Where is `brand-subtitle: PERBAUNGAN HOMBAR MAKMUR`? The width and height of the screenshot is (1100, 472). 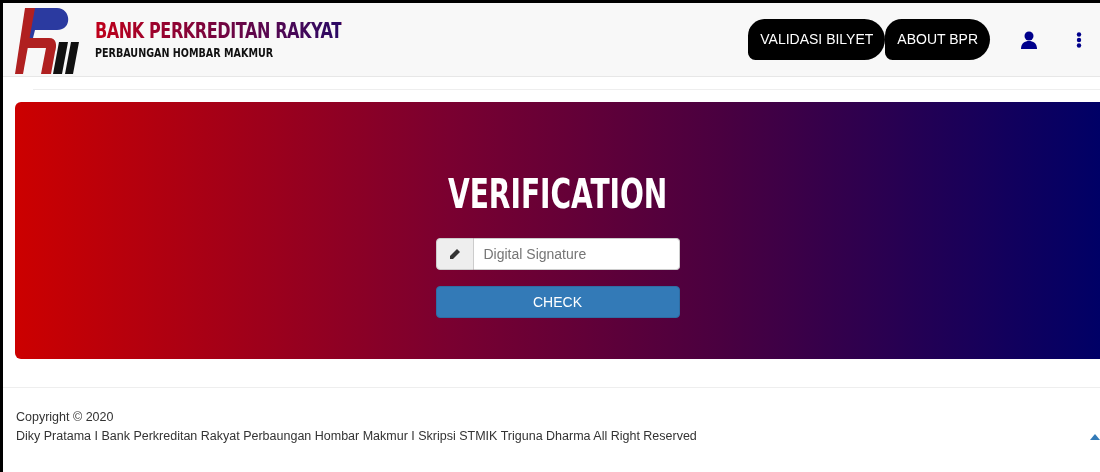 brand-subtitle: PERBAUNGAN HOMBAR MAKMUR is located at coordinates (185, 52).